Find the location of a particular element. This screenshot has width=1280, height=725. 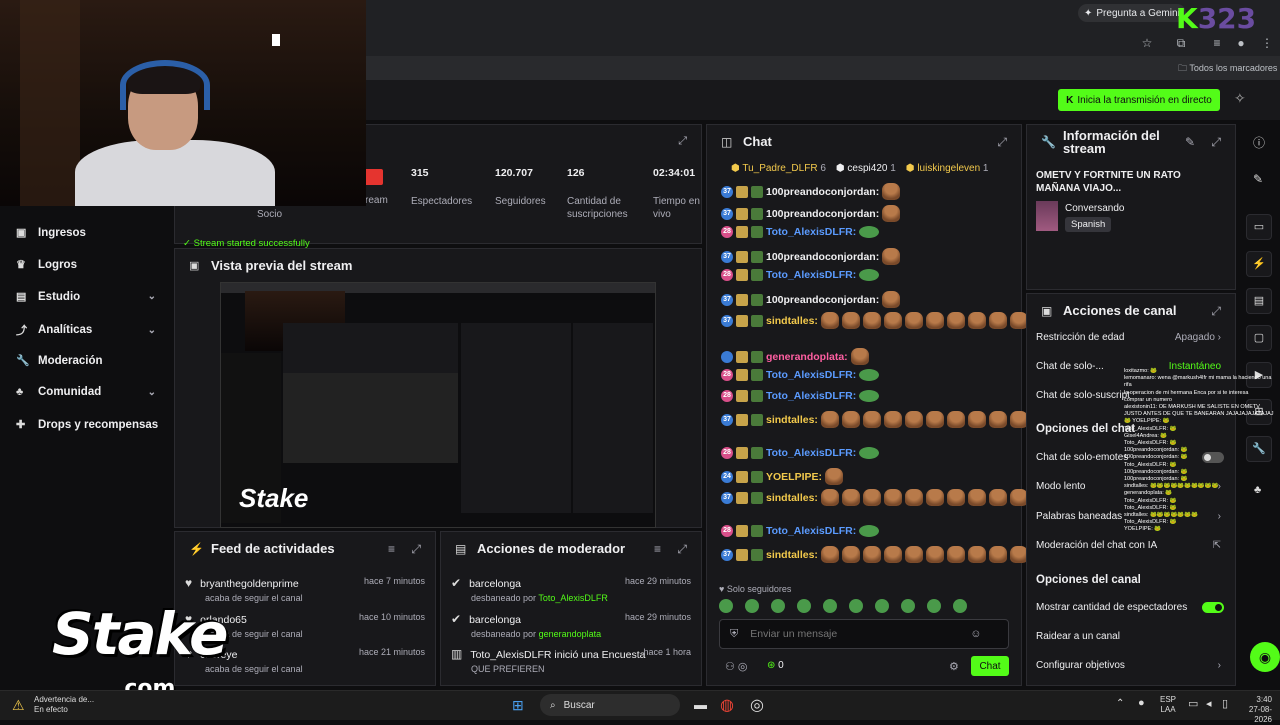

help-button: ◉ is located at coordinates (1265, 657).